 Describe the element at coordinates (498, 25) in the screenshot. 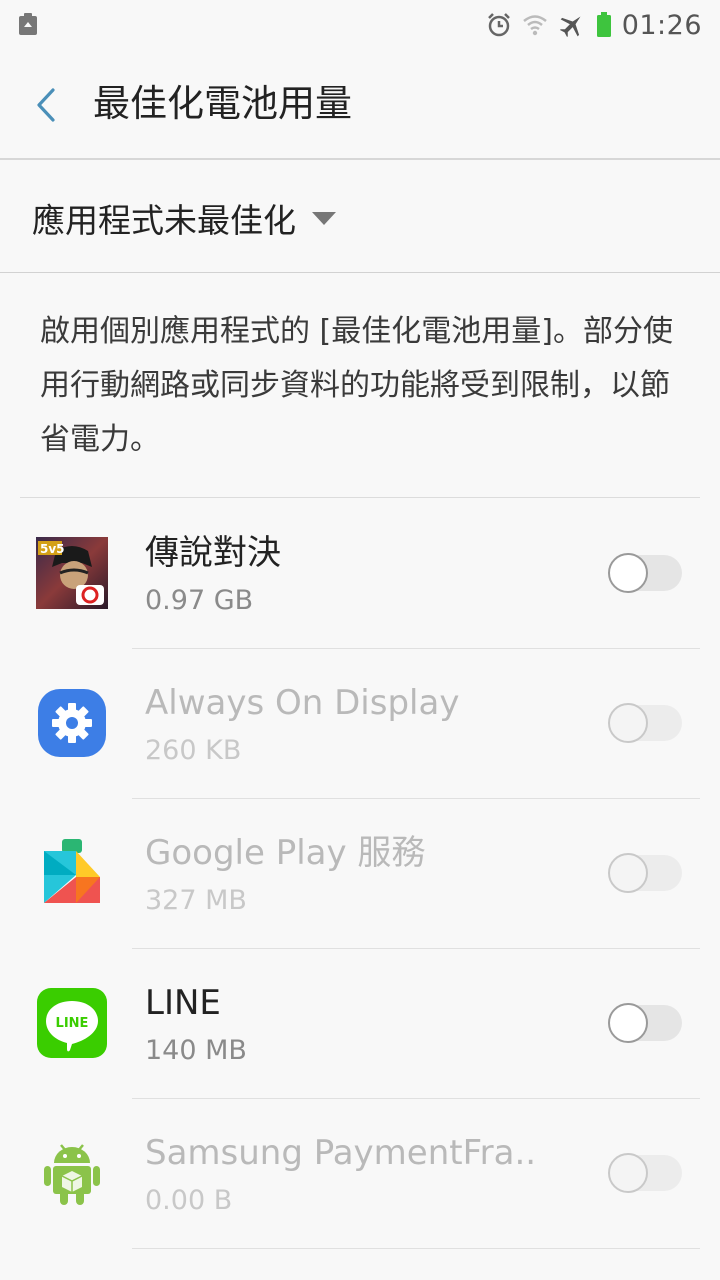

I see `alarm-icon` at that location.